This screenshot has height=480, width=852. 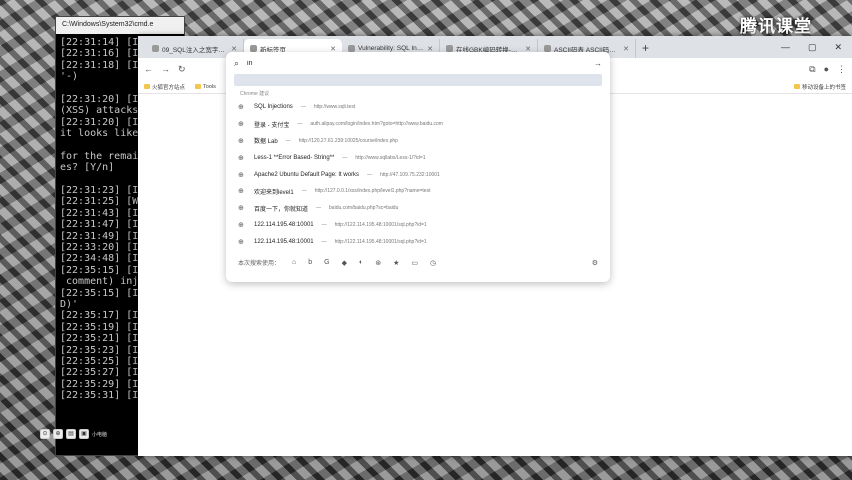 What do you see at coordinates (100, 434) in the screenshot?
I see `taskbar-label: 小电脑` at bounding box center [100, 434].